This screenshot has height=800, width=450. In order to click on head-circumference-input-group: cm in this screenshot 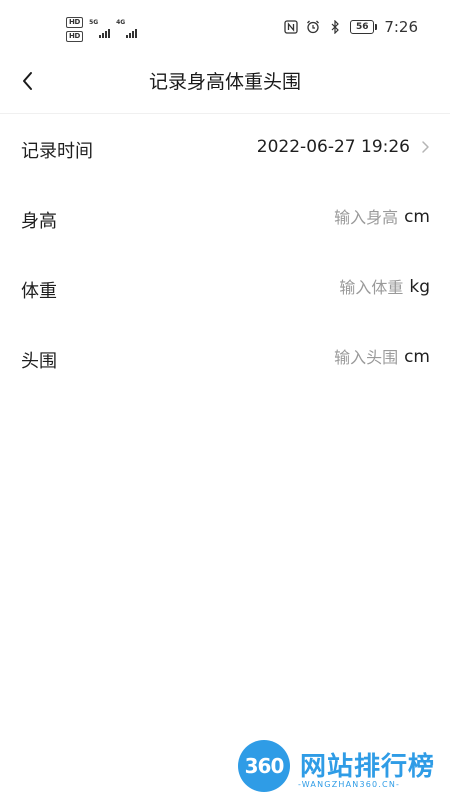, I will do `click(359, 357)`.